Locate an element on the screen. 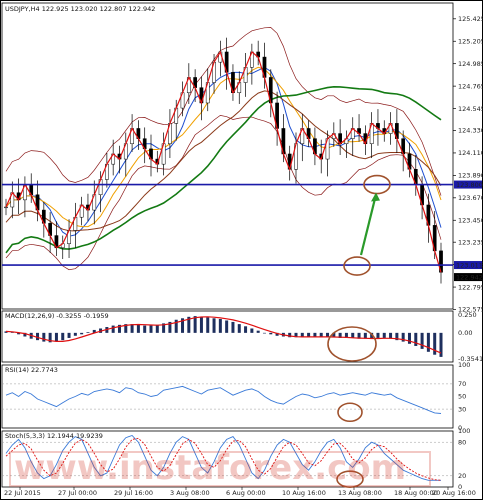  price-tick-label: 124.545 is located at coordinates (470, 109).